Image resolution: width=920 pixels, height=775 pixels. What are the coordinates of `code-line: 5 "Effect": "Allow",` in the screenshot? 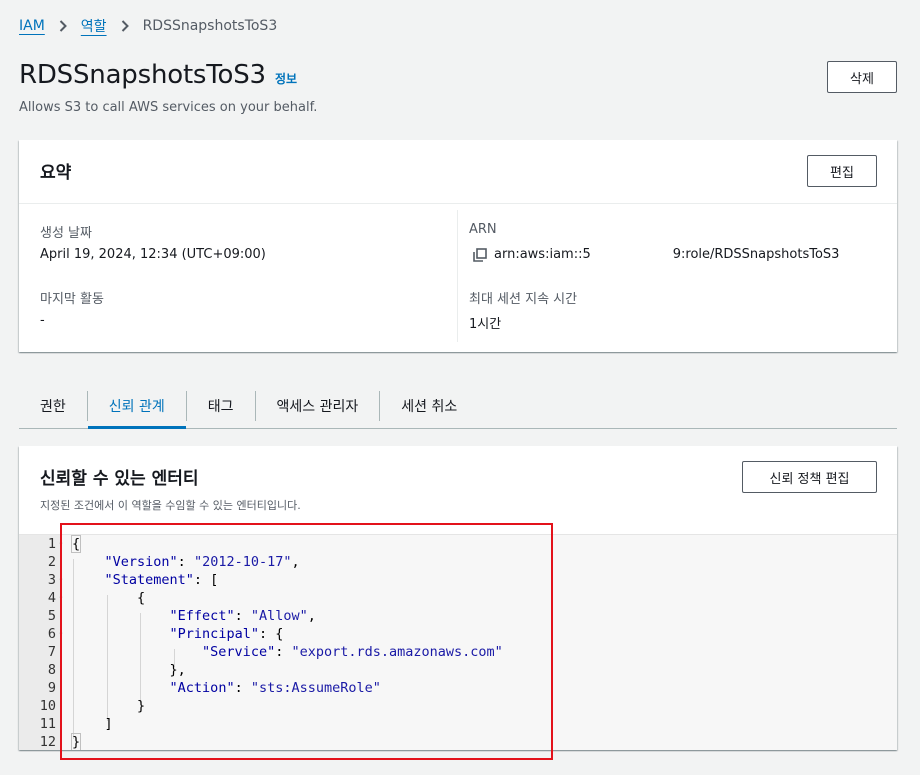 It's located at (458, 616).